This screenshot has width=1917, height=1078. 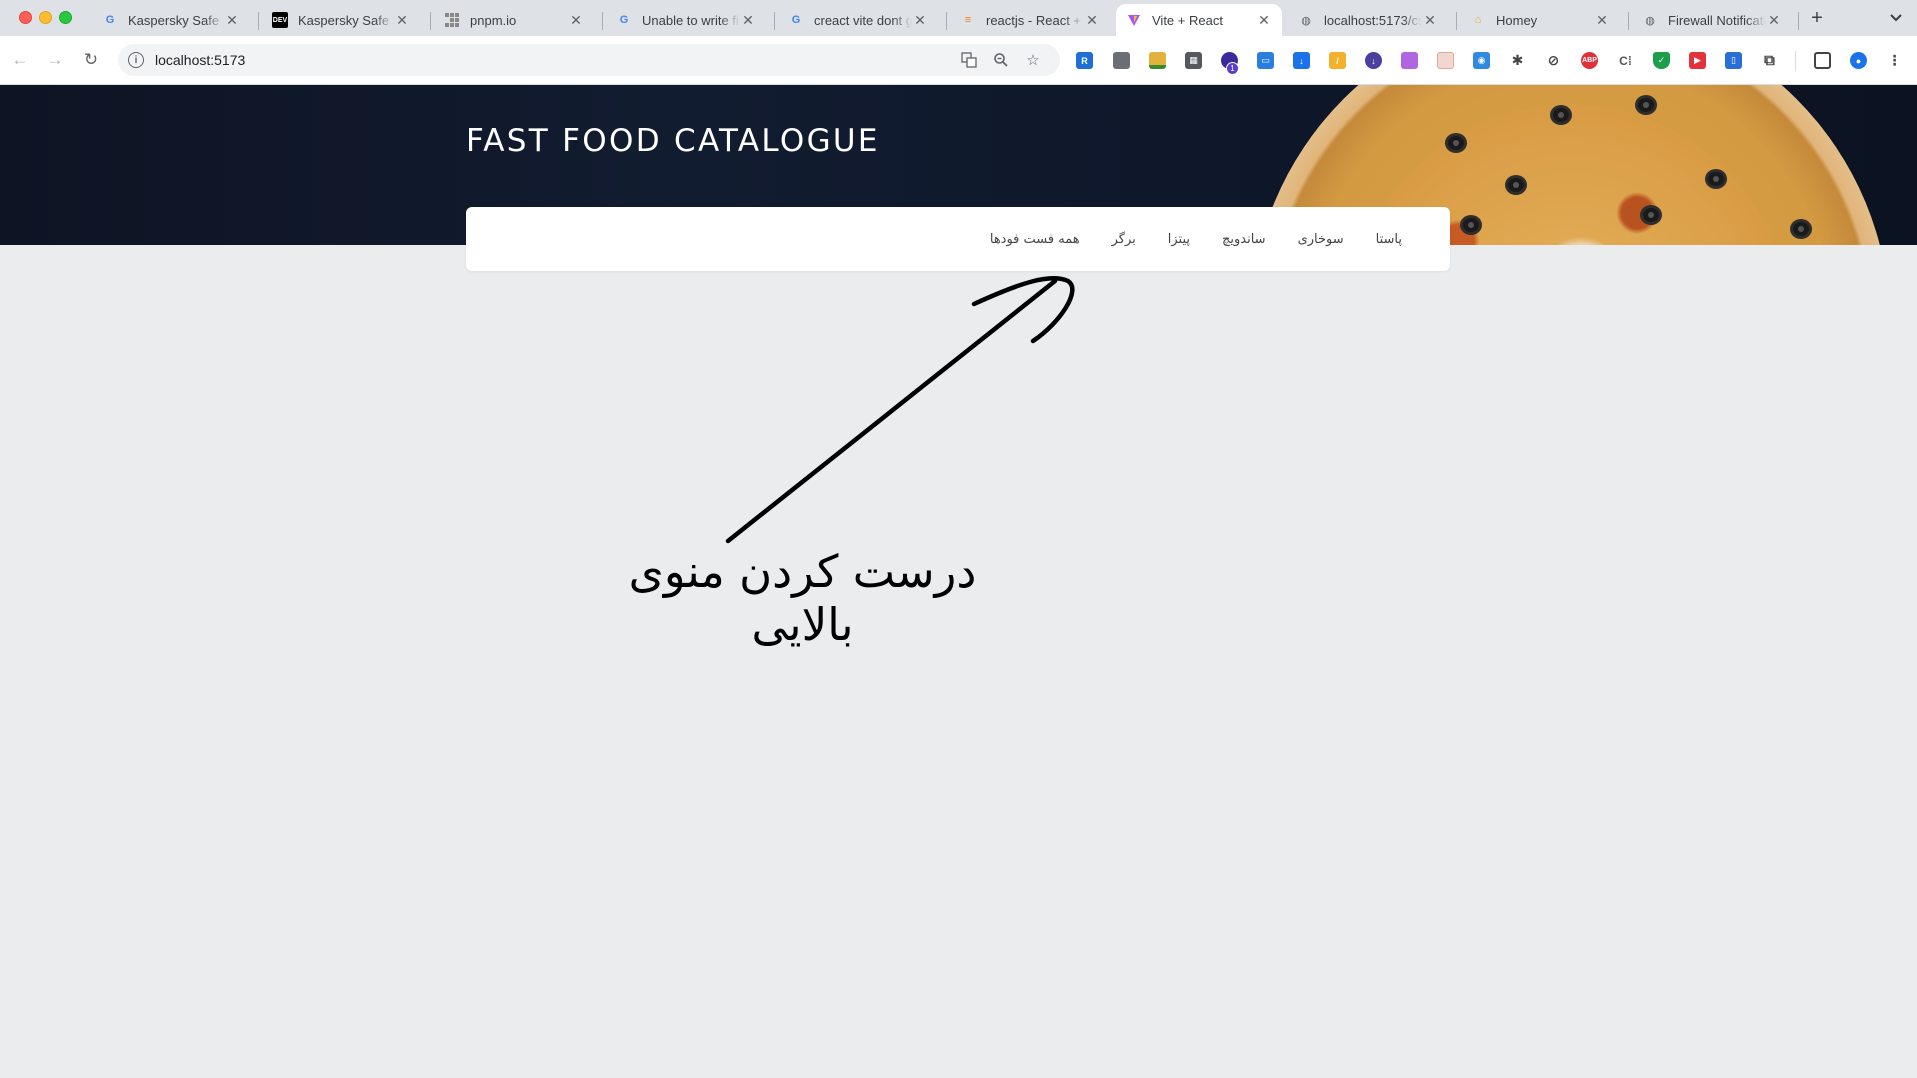 I want to click on close-window-button, so click(x=25, y=17).